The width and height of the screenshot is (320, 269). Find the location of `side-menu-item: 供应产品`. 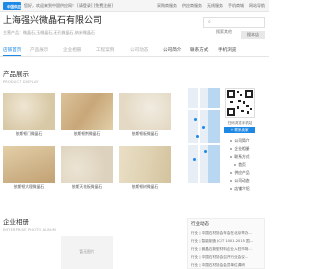

side-menu-item: 供应产品 is located at coordinates (240, 172).